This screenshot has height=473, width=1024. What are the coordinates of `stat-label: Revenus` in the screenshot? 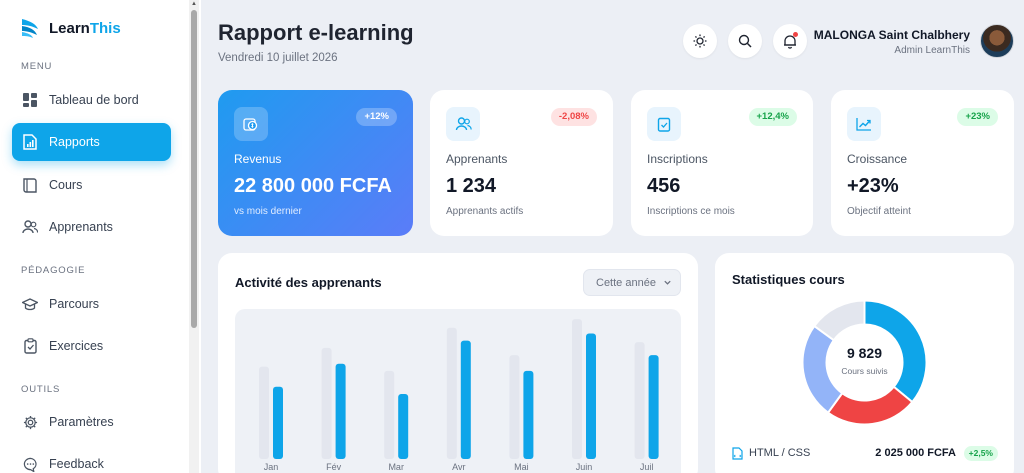 It's located at (258, 159).